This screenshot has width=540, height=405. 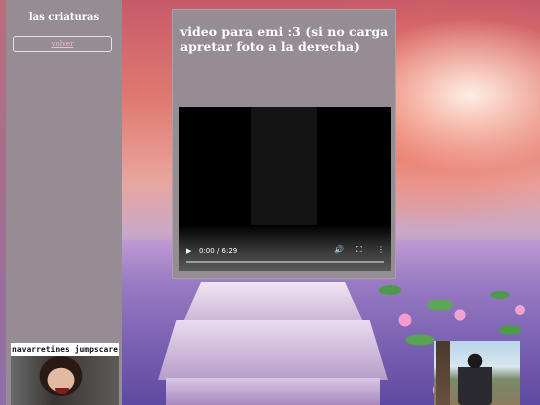 What do you see at coordinates (381, 250) in the screenshot?
I see `more-options-icon: ⋮` at bounding box center [381, 250].